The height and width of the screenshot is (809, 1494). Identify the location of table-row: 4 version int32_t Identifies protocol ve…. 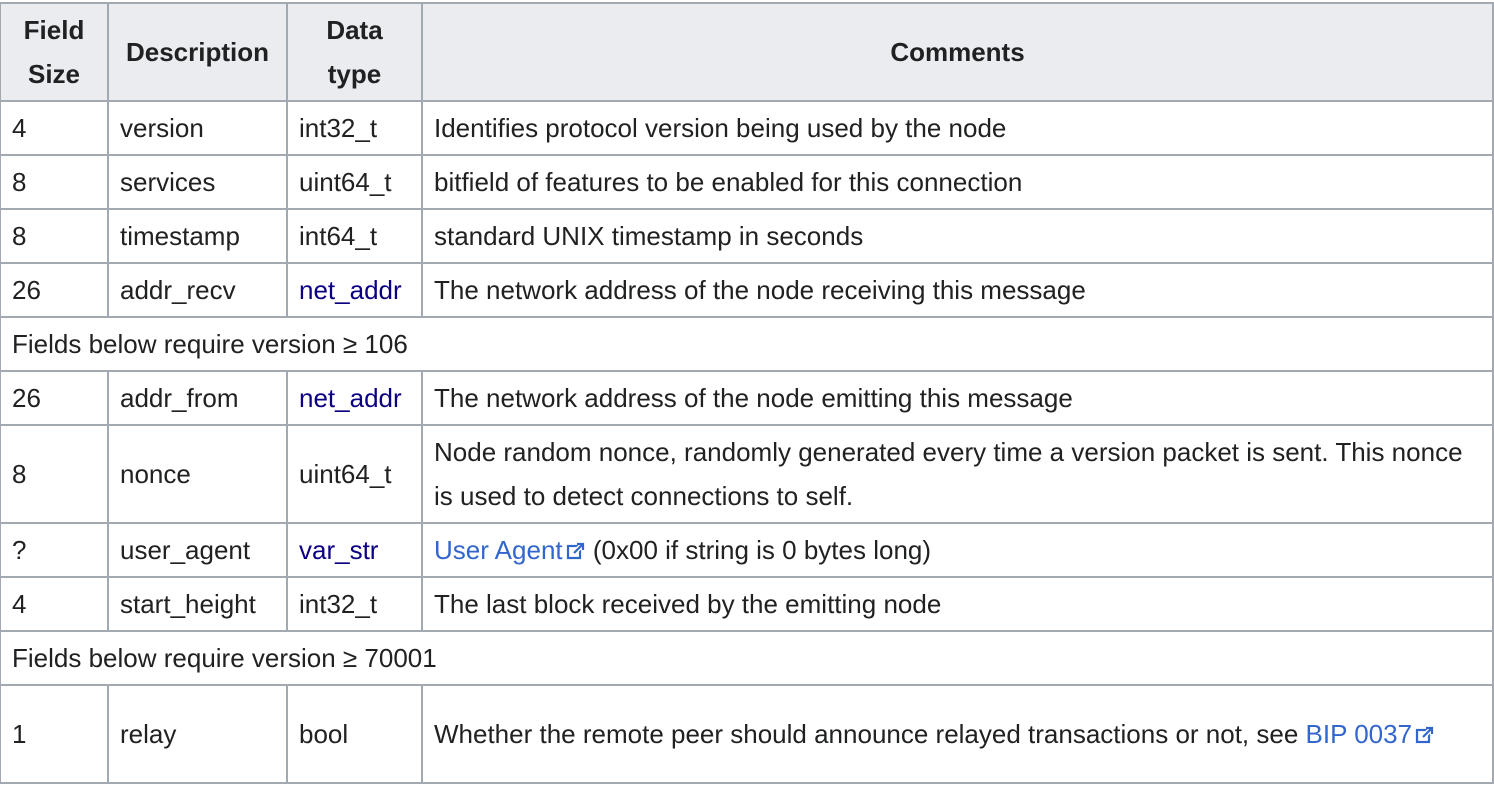
(747, 128).